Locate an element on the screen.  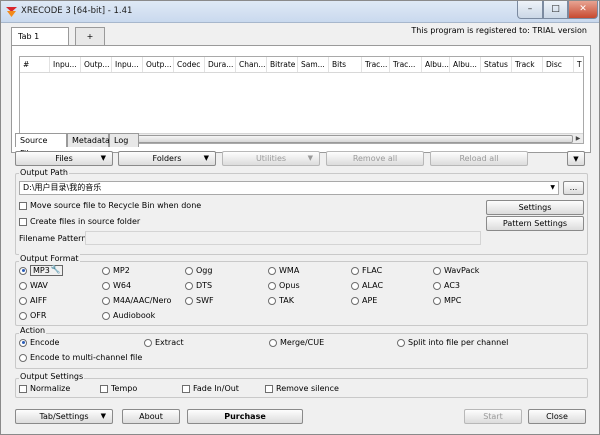
format-swf-radio: SWF is located at coordinates (199, 300).